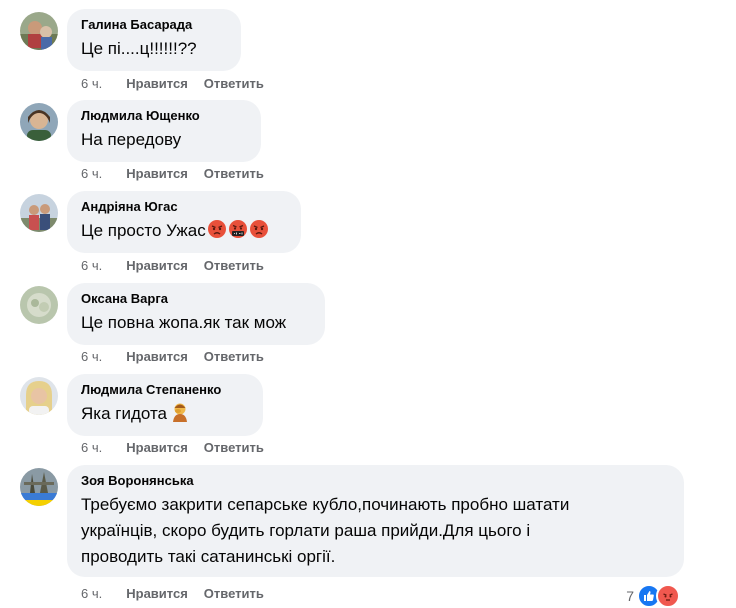 The height and width of the screenshot is (608, 736). I want to click on comment-text-line: проводить такі сатанинські оргії., so click(208, 556).